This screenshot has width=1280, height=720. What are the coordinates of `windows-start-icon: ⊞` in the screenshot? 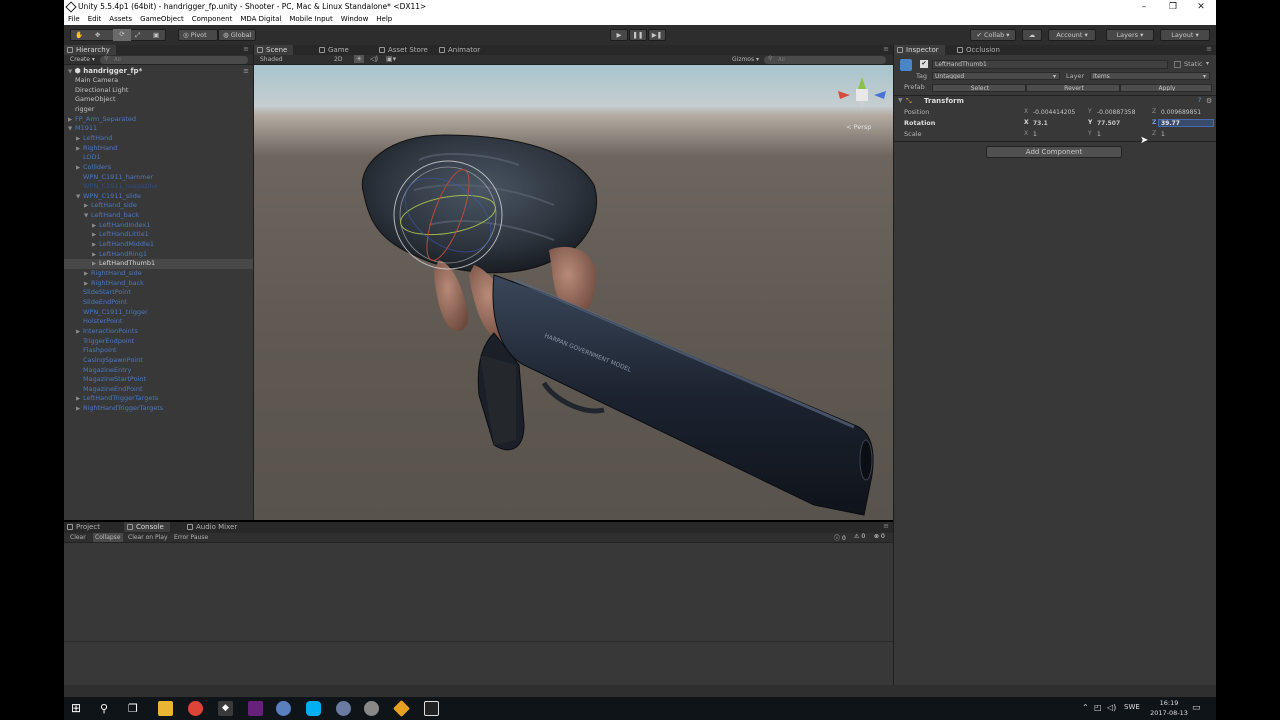 It's located at (78, 708).